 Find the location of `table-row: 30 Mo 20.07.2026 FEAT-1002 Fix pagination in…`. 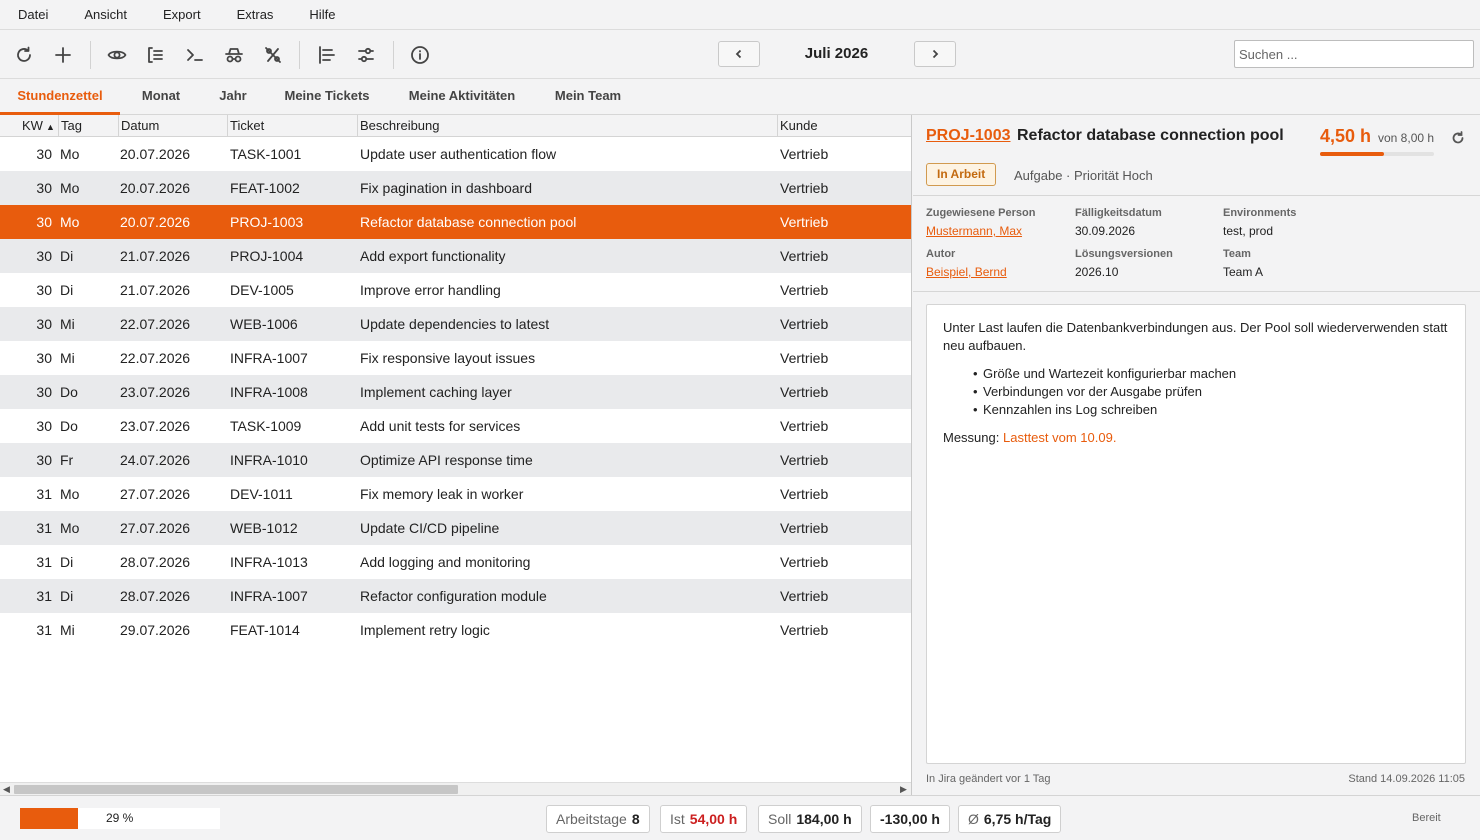

table-row: 30 Mo 20.07.2026 FEAT-1002 Fix pagination in… is located at coordinates (455, 188).